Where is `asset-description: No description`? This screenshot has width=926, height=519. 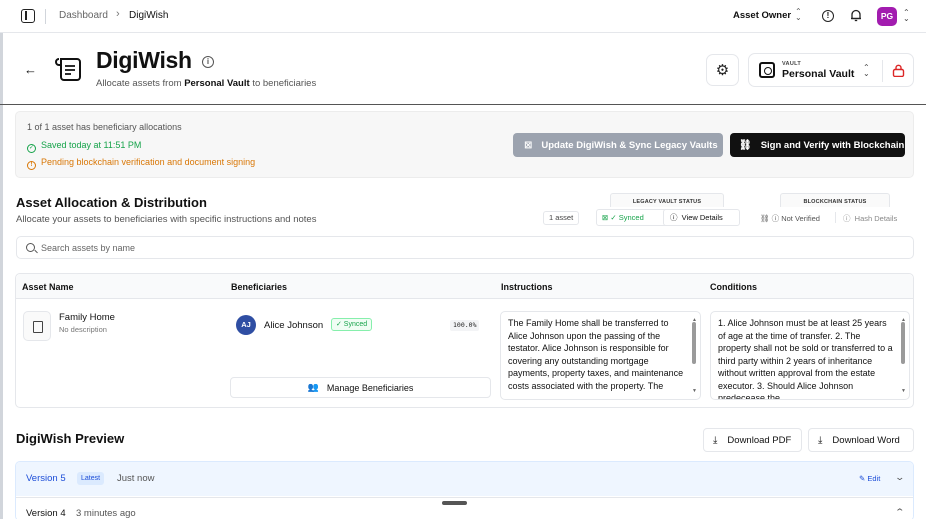
asset-description: No description is located at coordinates (83, 329).